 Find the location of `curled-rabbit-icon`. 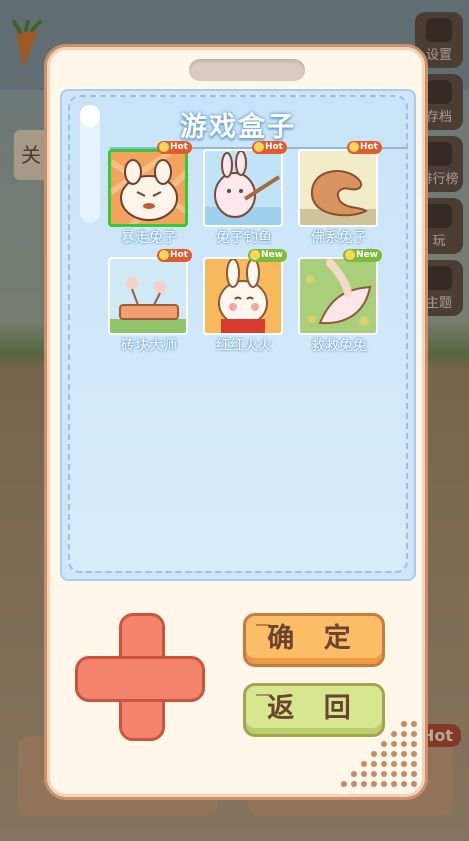

curled-rabbit-icon is located at coordinates (338, 188).